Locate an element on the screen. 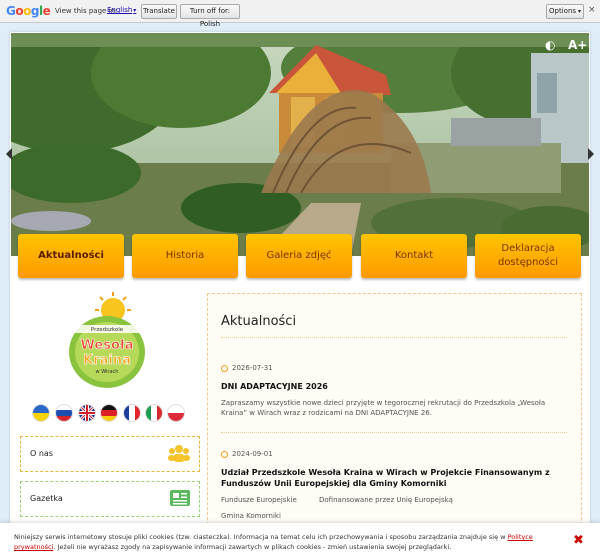  news-date: 2026-07-31 is located at coordinates (396, 368).